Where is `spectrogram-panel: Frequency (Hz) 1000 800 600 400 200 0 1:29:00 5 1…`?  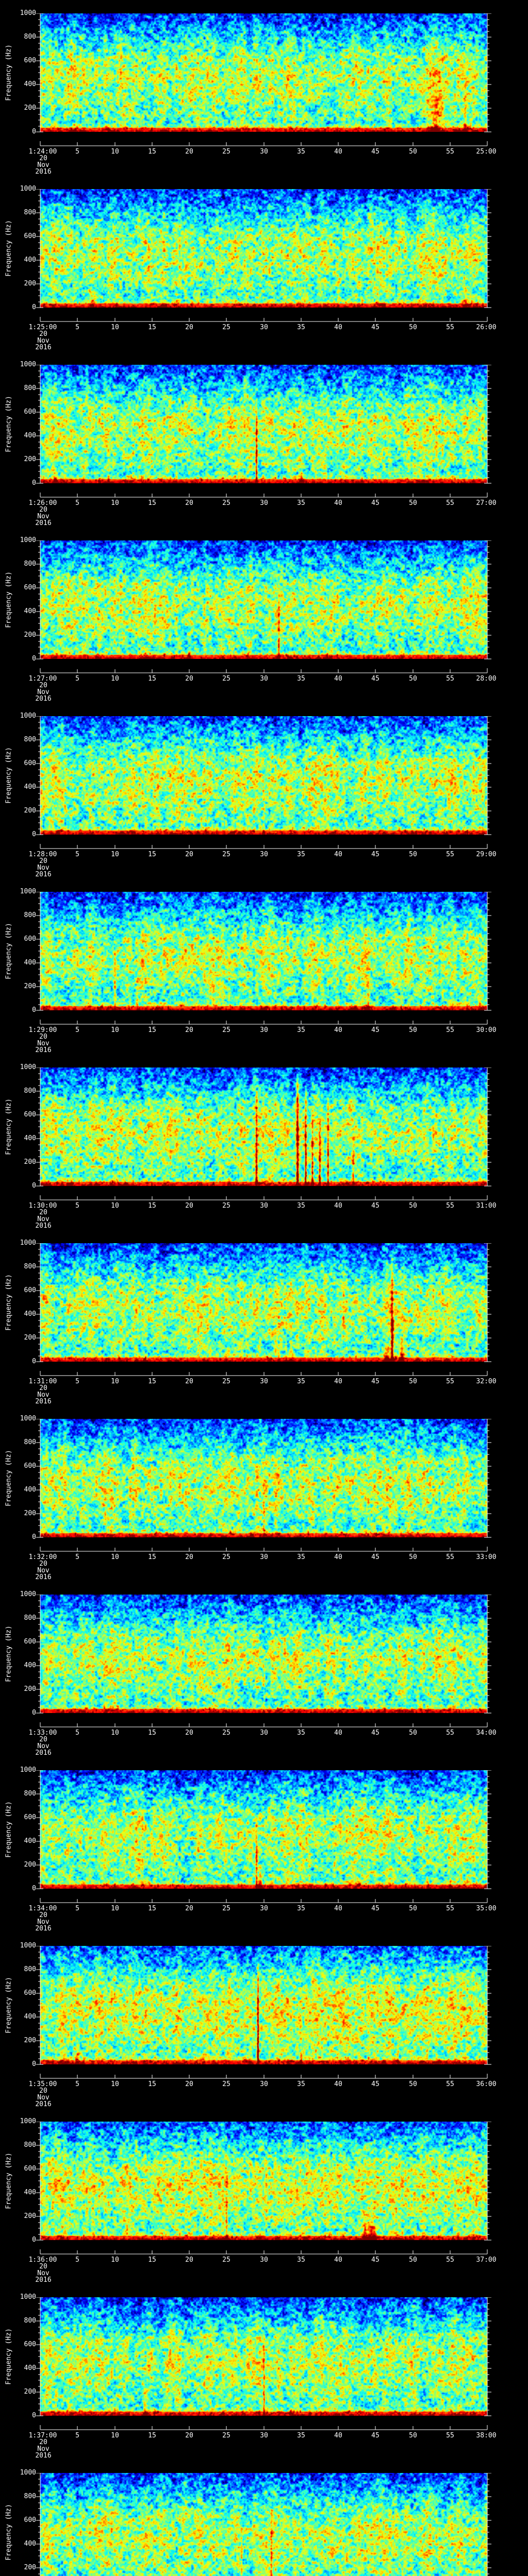 spectrogram-panel: Frequency (Hz) 1000 800 600 400 200 0 1:29:00 5 1… is located at coordinates (264, 977).